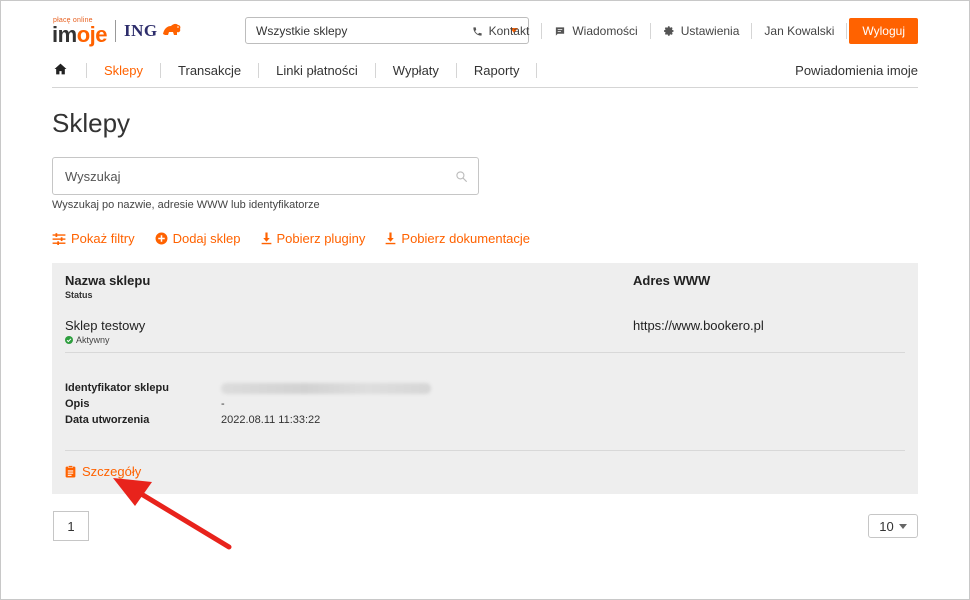 This screenshot has height=600, width=970. I want to click on detail-label-created: Data utworzenia, so click(107, 420).